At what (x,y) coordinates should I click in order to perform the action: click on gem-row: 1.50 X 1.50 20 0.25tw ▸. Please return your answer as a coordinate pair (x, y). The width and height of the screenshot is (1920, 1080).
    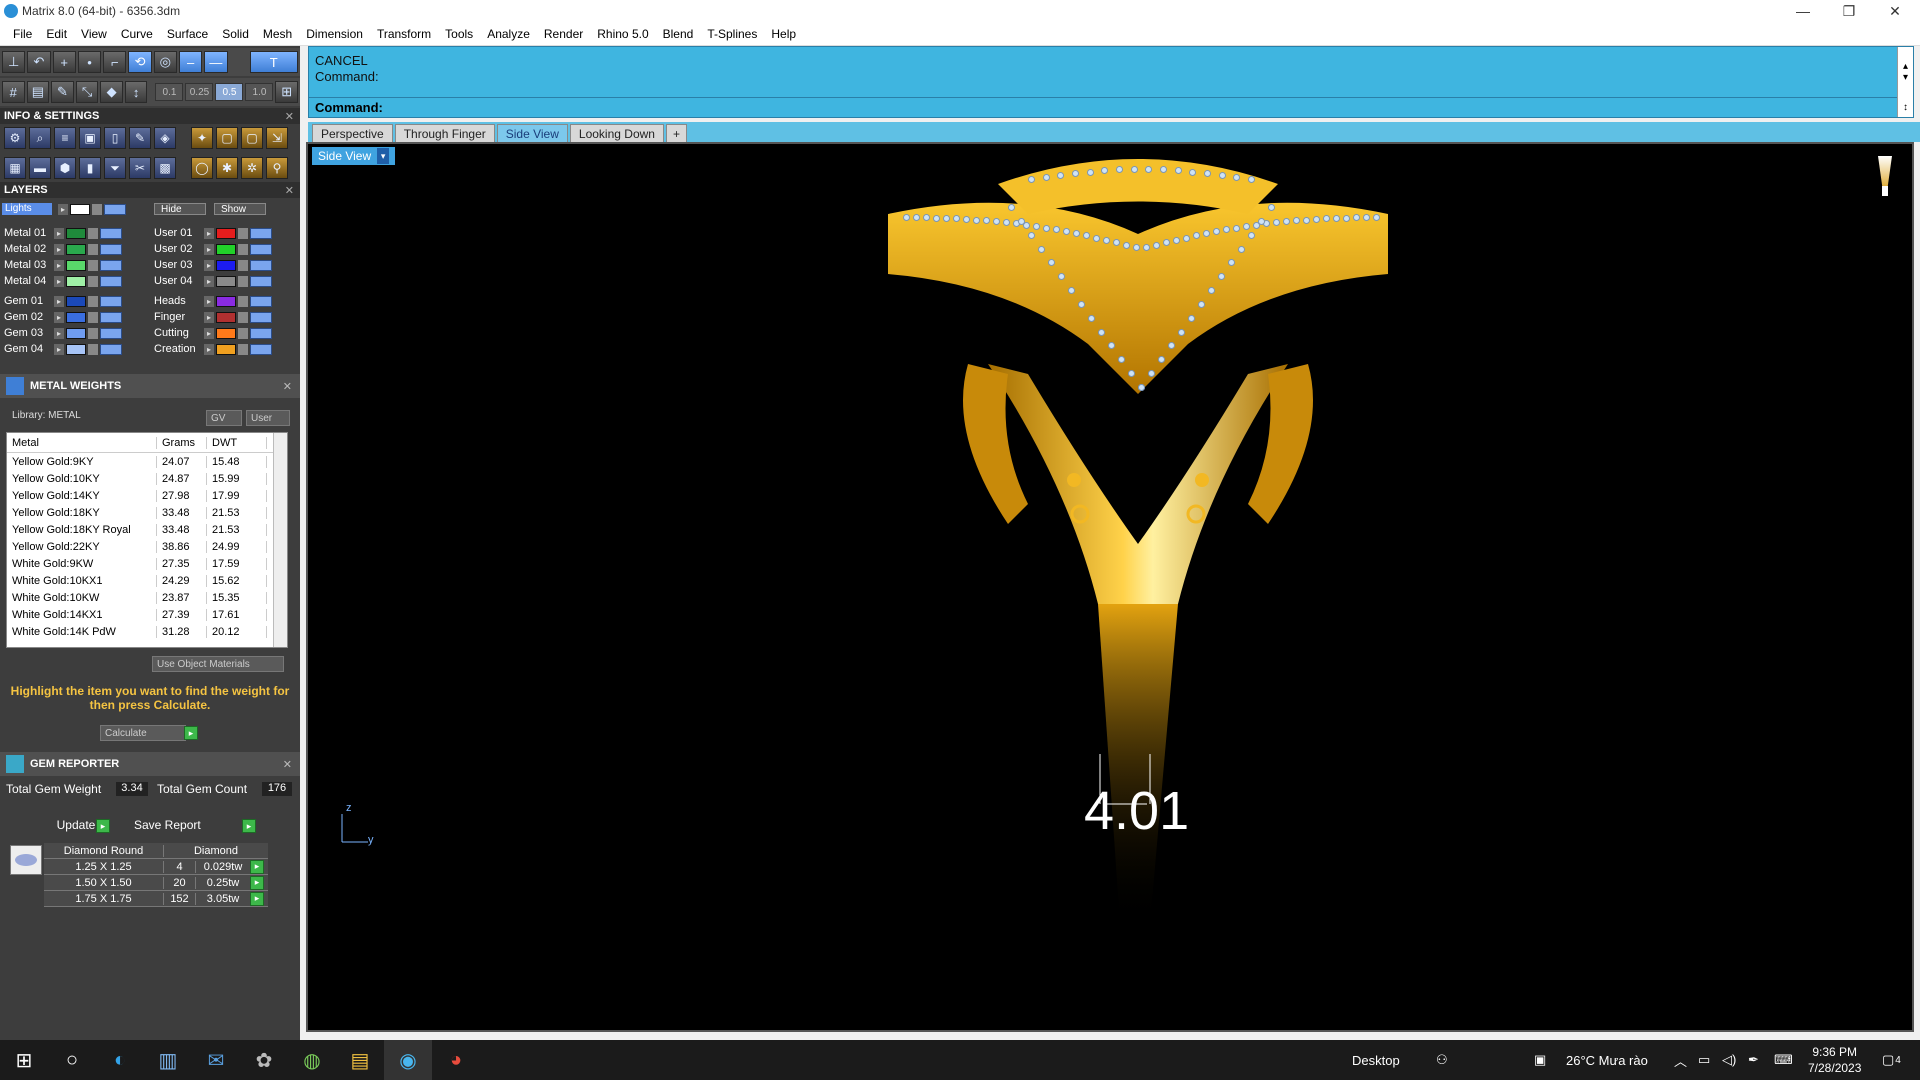
    Looking at the image, I should click on (156, 883).